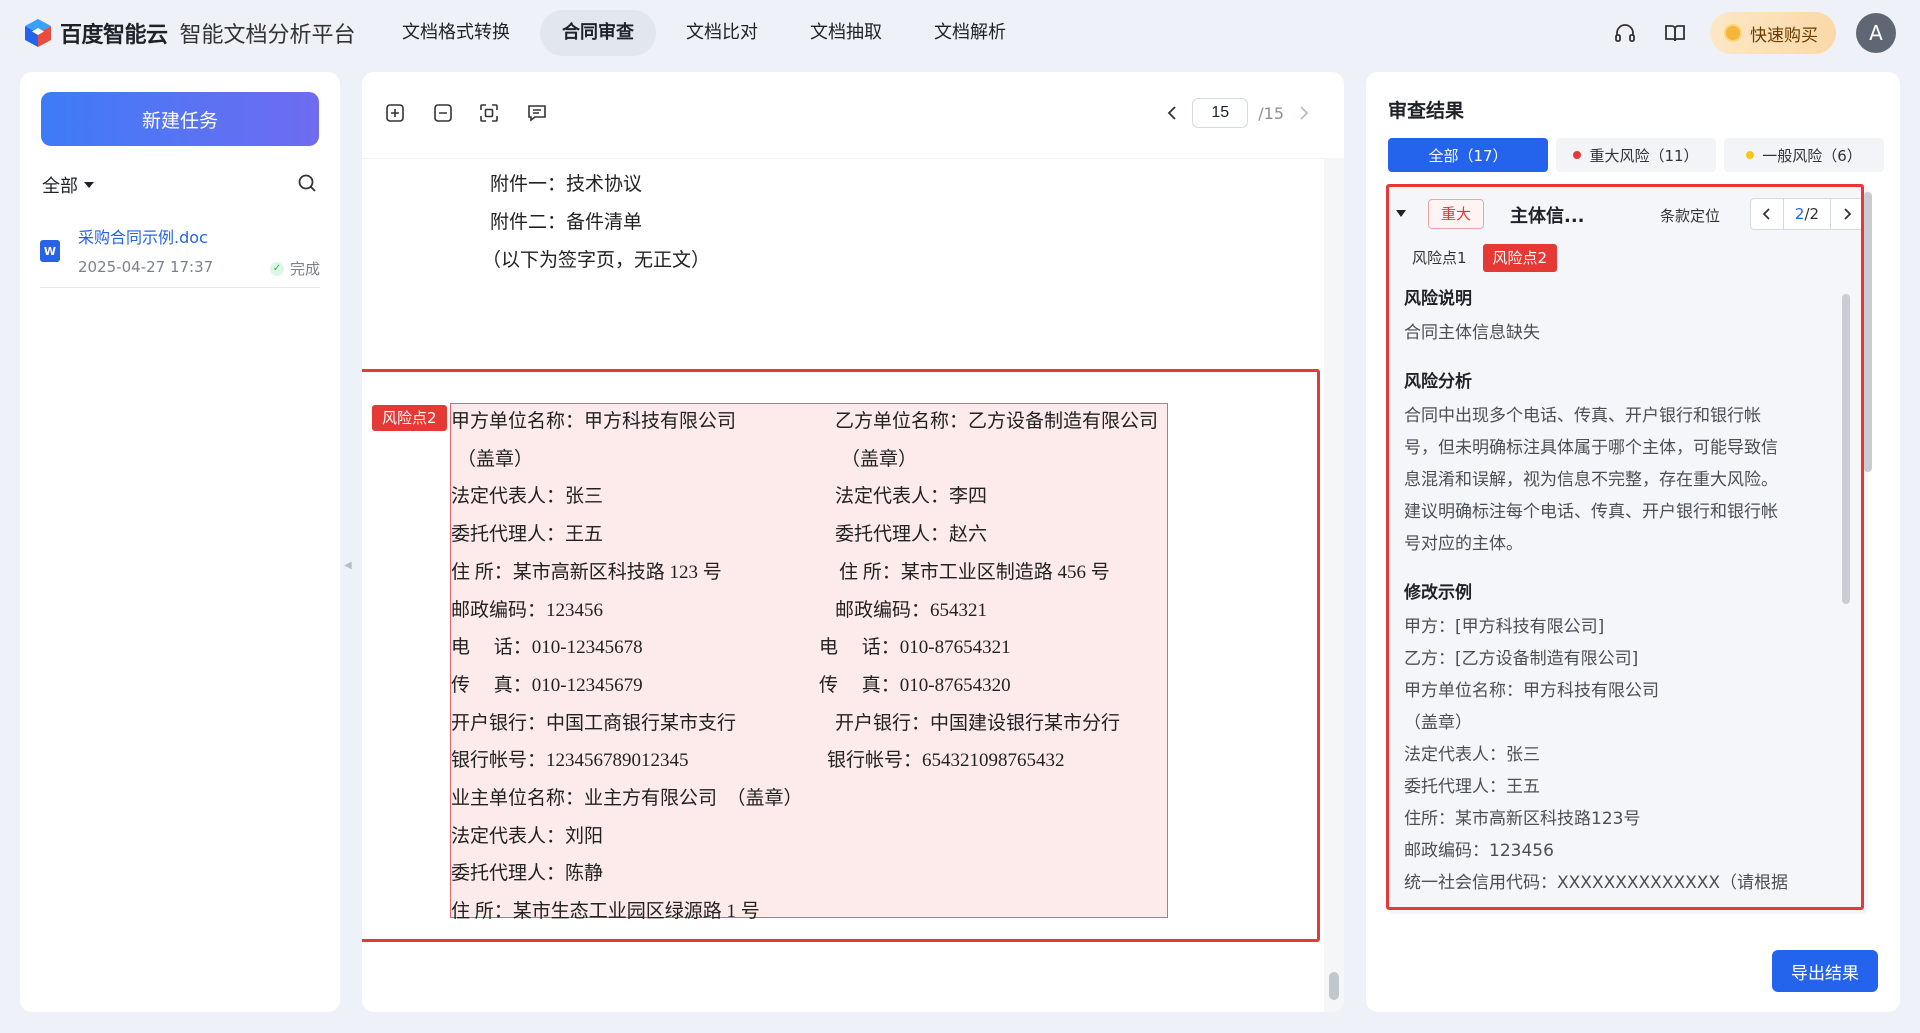 This screenshot has width=1920, height=1033. I want to click on nav-contract-review: 合同审查, so click(598, 33).